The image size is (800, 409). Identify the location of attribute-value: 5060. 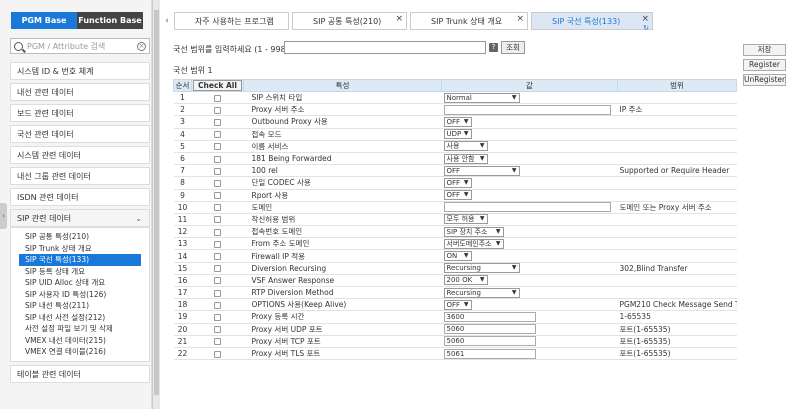
(529, 341).